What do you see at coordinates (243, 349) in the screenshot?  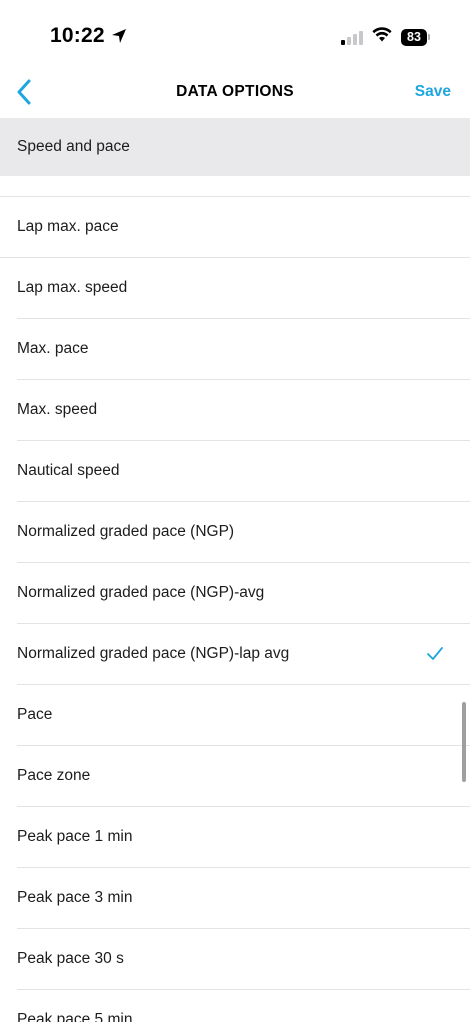 I see `list-item: Max. pace` at bounding box center [243, 349].